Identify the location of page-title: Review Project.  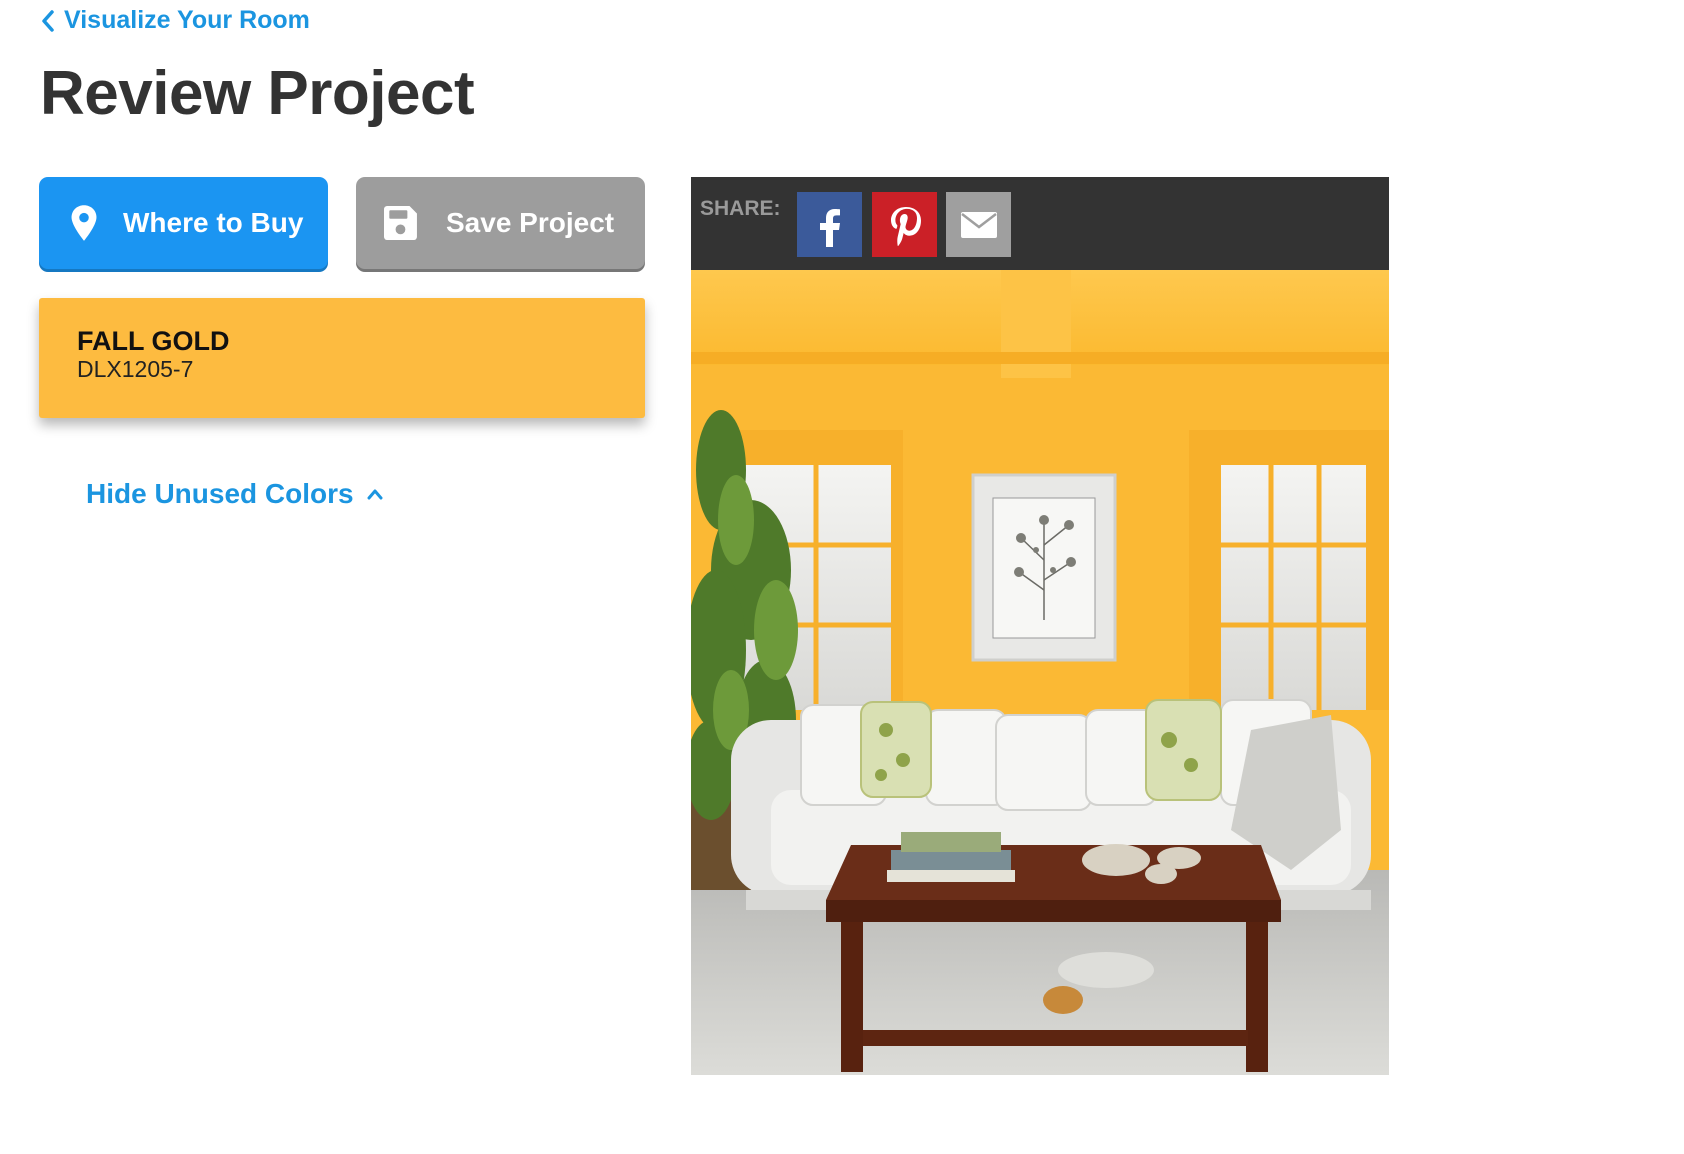
(257, 93).